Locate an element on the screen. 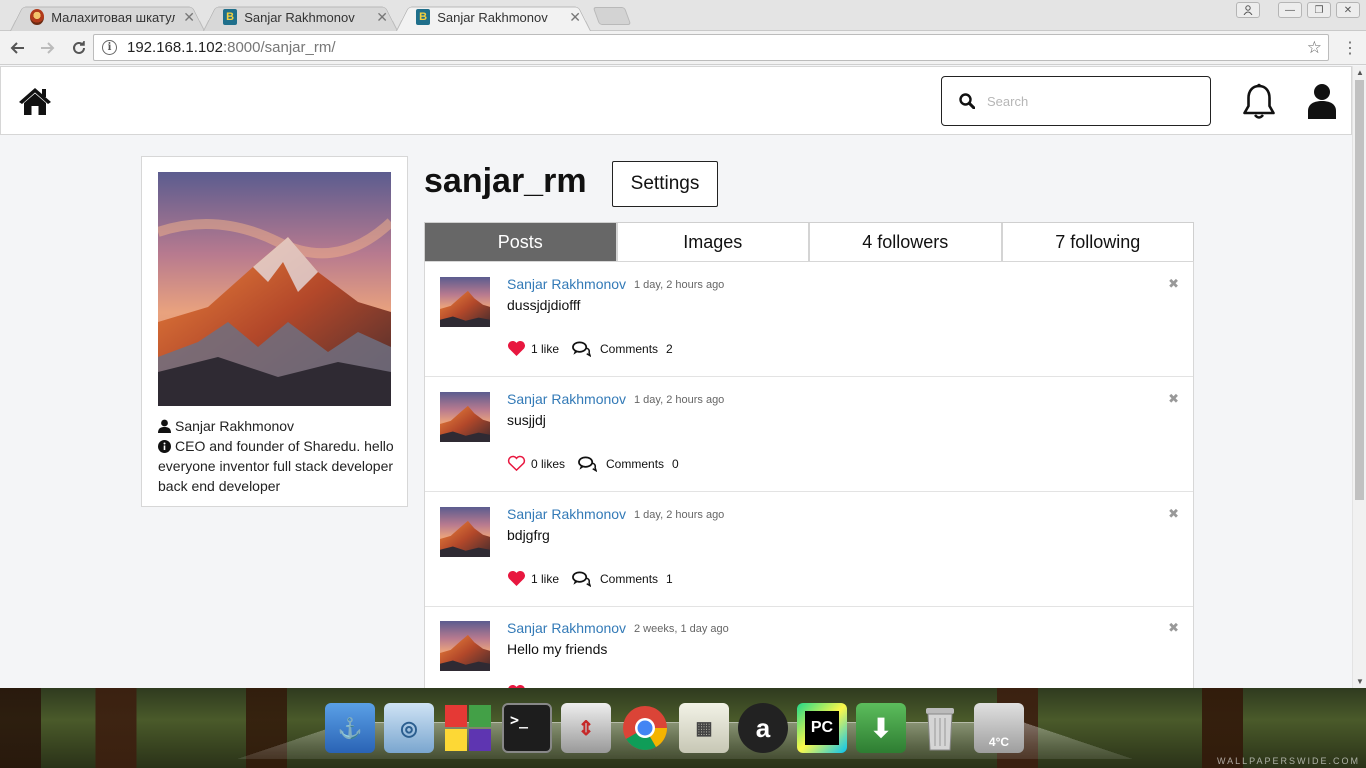 This screenshot has height=768, width=1366. window-close-icon: ✕ is located at coordinates (1348, 10).